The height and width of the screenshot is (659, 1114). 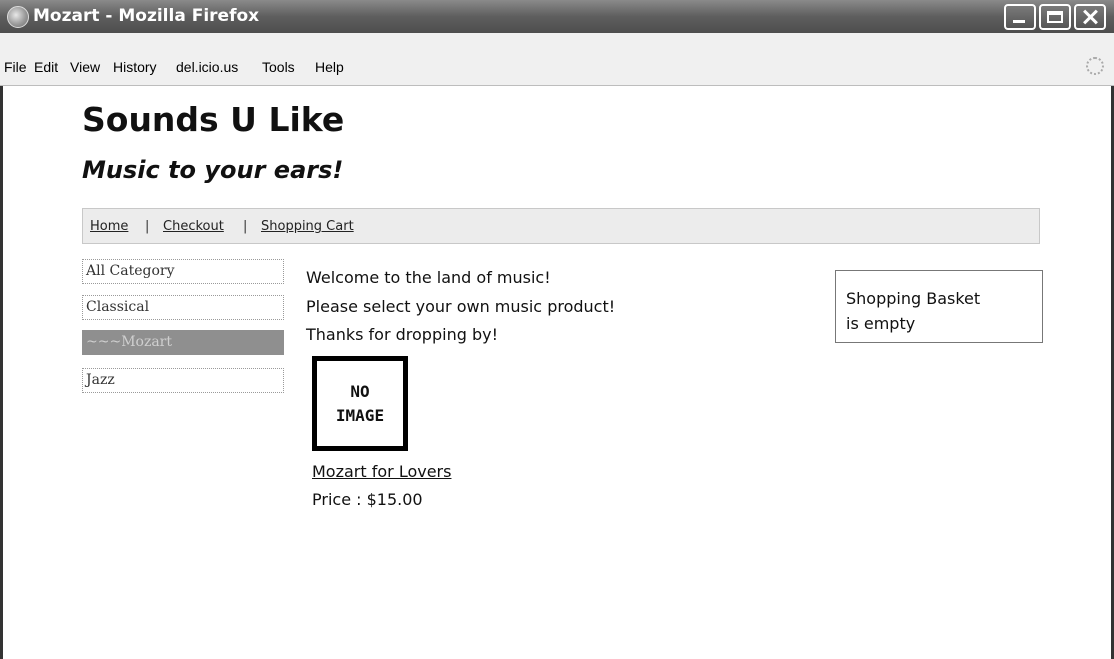 I want to click on product-image-placeholder: NO IMAGE, so click(x=360, y=403).